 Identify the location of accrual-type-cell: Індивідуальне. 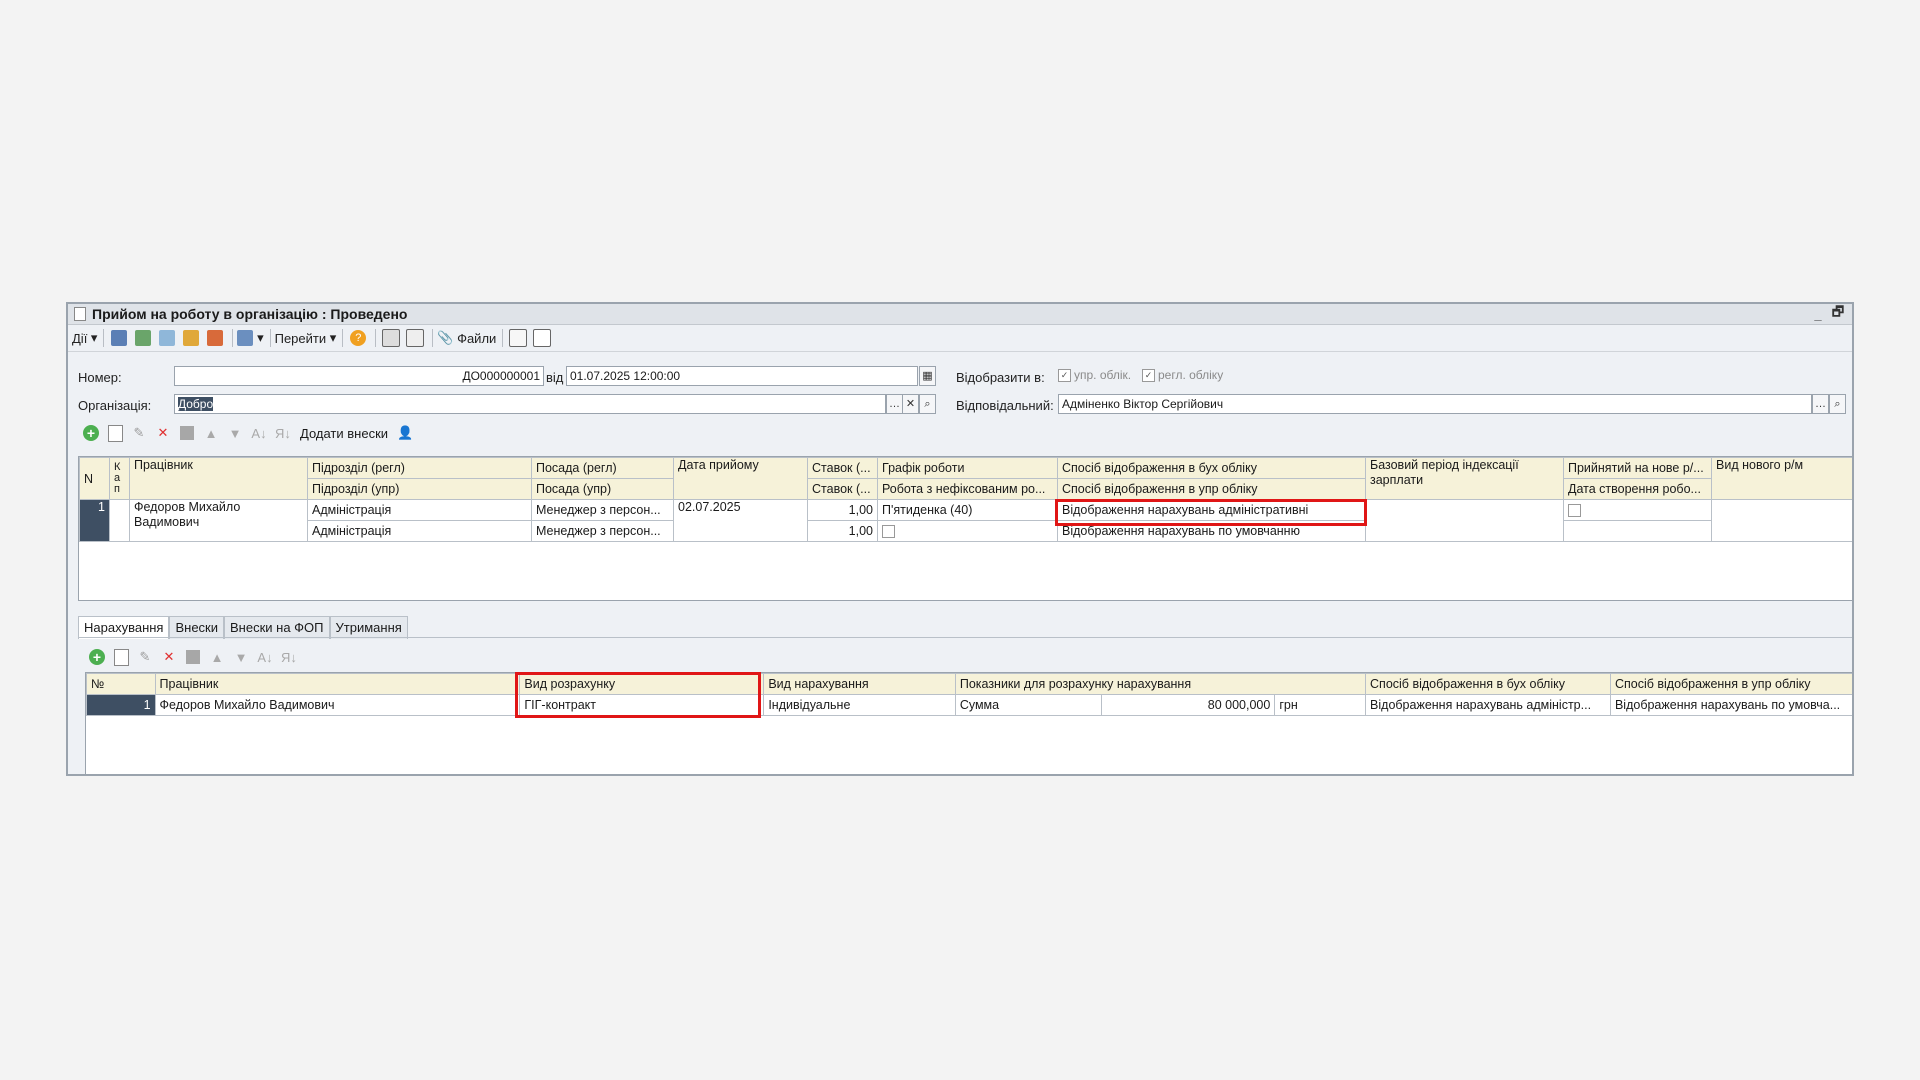
(859, 705).